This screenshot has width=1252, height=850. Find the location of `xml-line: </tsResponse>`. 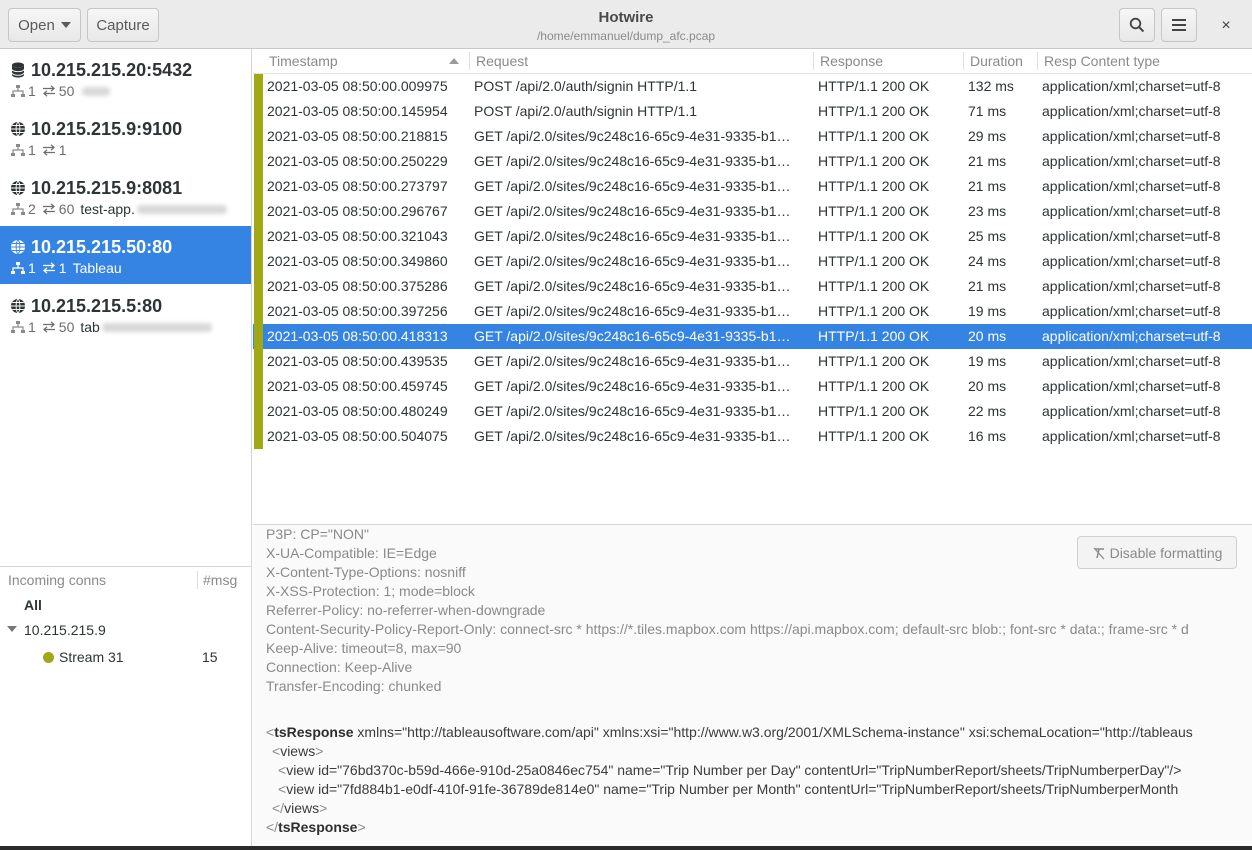

xml-line: </tsResponse> is located at coordinates (316, 827).